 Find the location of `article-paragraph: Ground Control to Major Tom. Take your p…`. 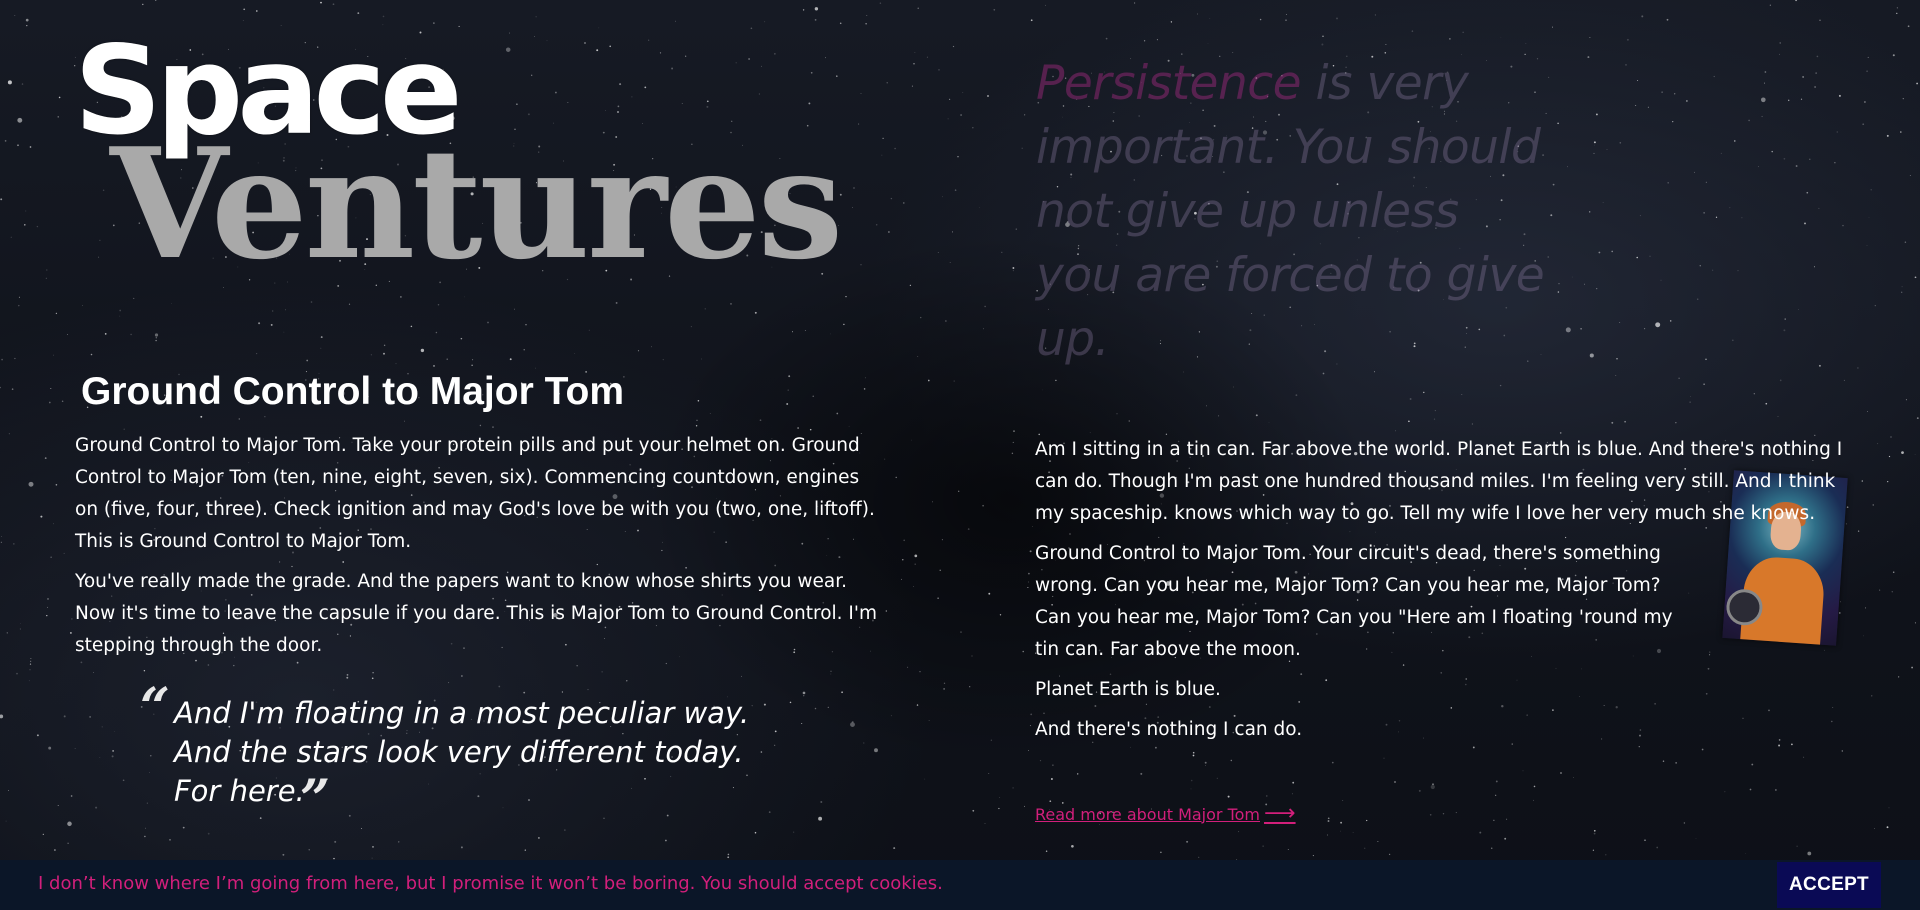

article-paragraph: Ground Control to Major Tom. Take your p… is located at coordinates (475, 493).